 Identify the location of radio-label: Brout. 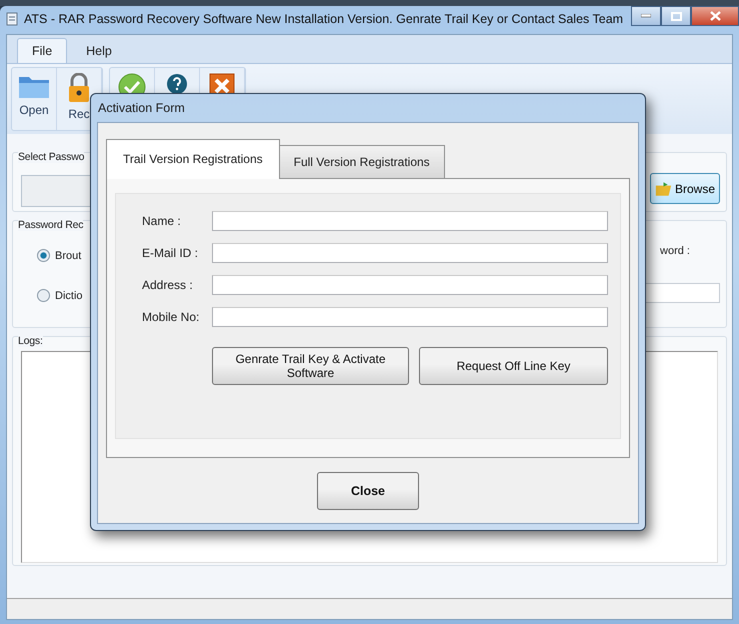
(68, 256).